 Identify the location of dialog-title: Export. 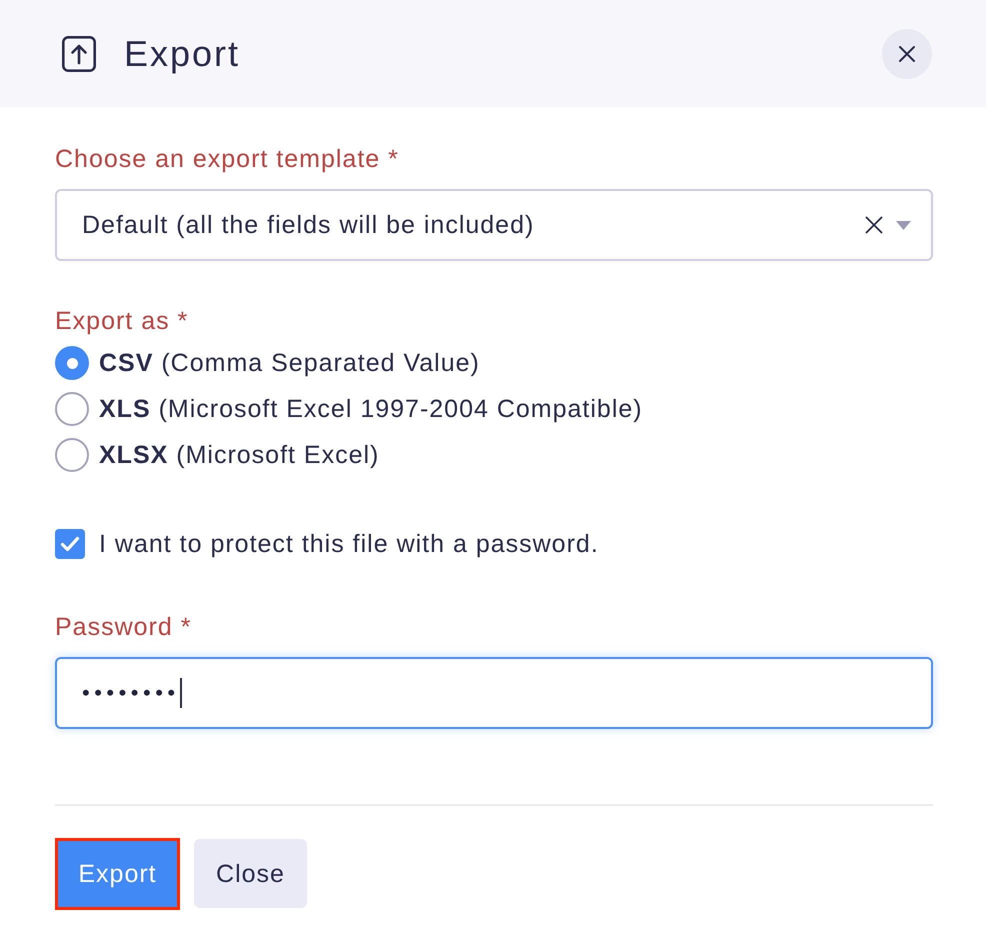
(182, 54).